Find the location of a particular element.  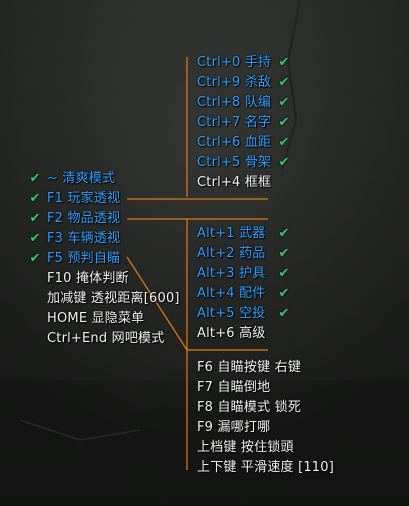

menu-item-f7: F7 自瞄倒地 is located at coordinates (233, 388).